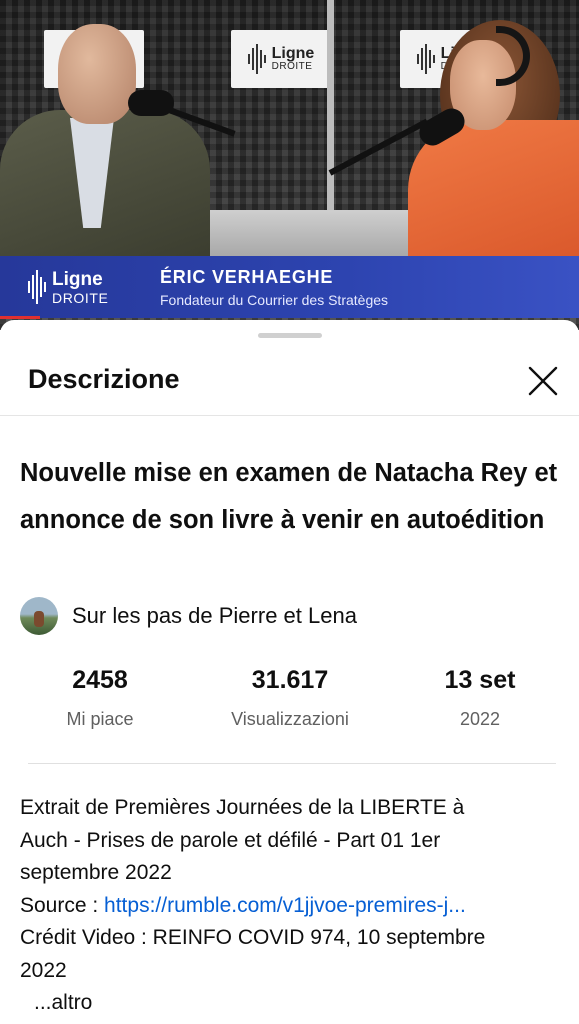 Image resolution: width=579 pixels, height=1024 pixels. What do you see at coordinates (480, 680) in the screenshot?
I see `publish-date: 13 set` at bounding box center [480, 680].